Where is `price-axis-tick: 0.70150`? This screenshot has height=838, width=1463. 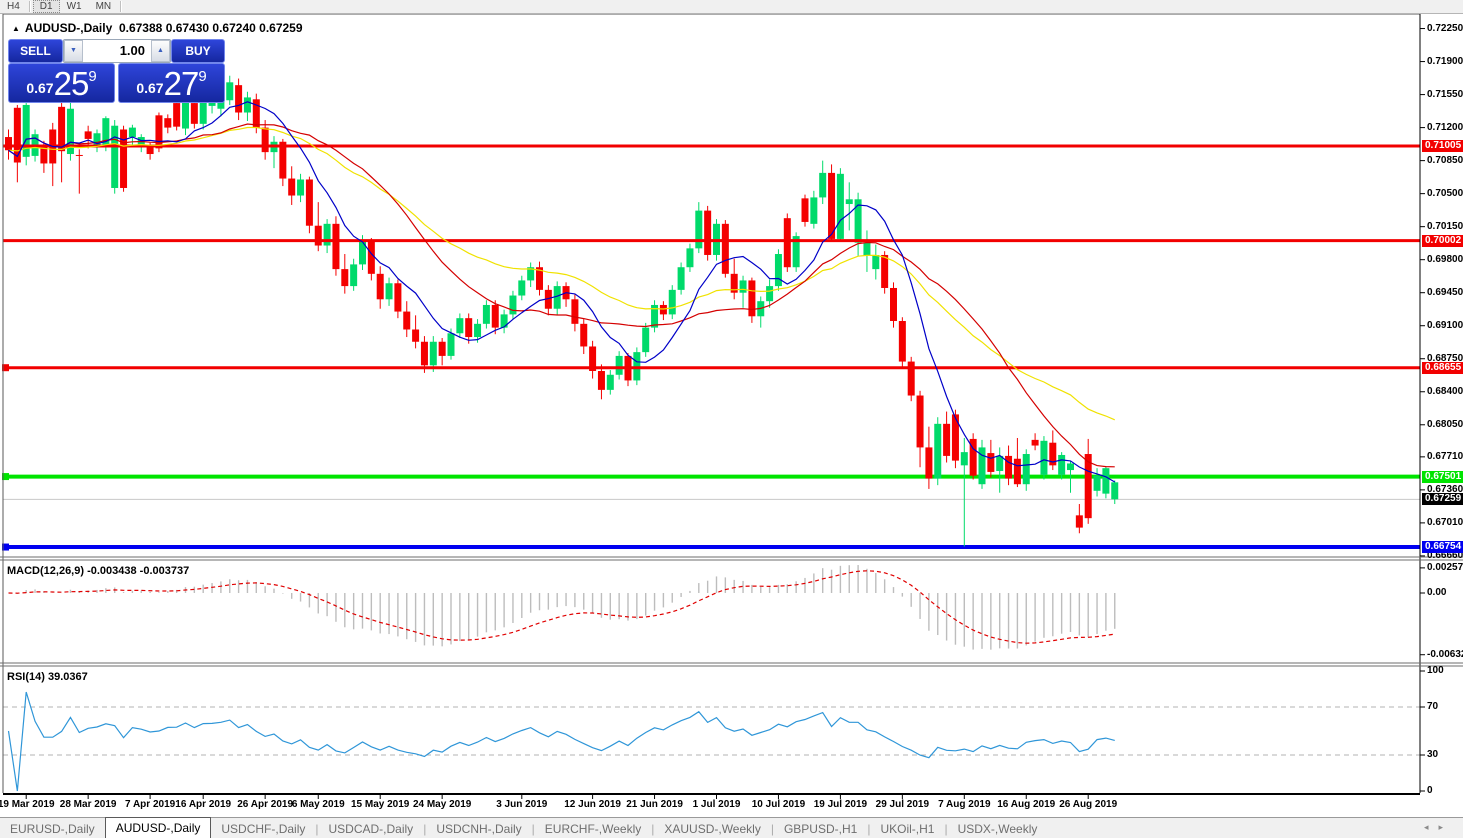
price-axis-tick: 0.70150 is located at coordinates (1445, 226).